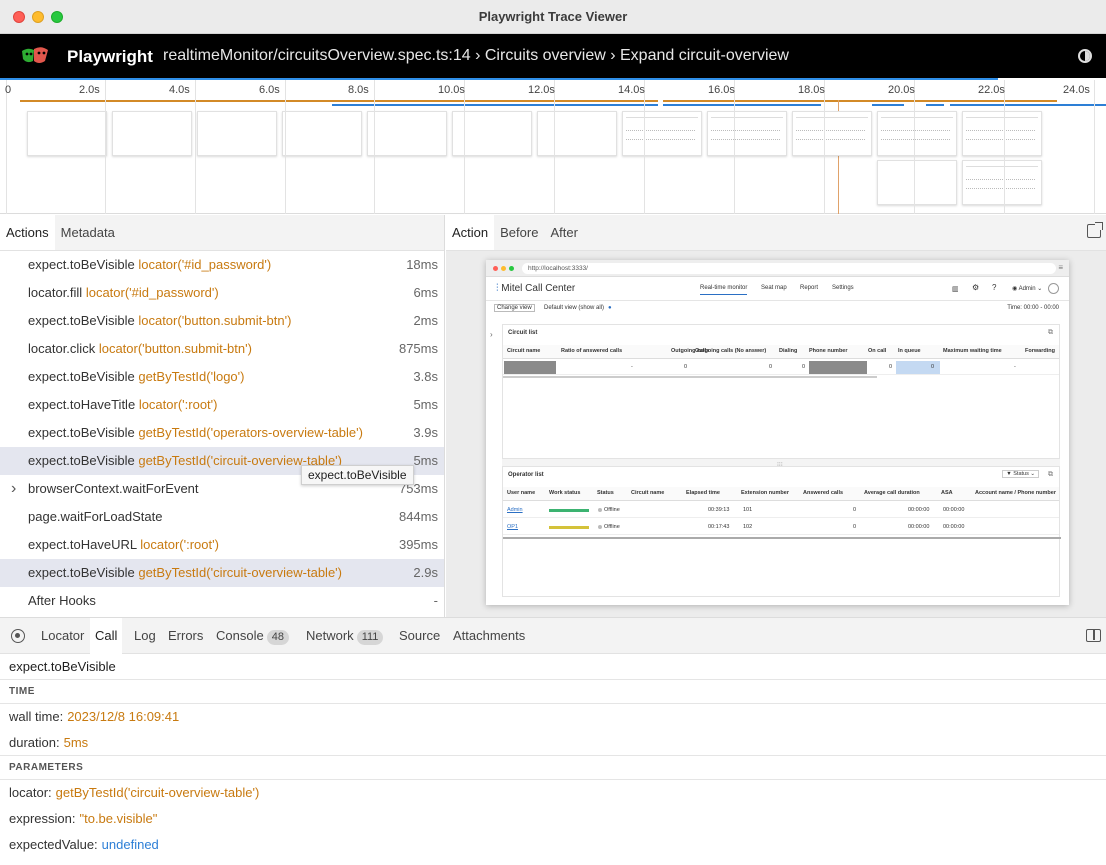  What do you see at coordinates (222, 601) in the screenshot?
I see `action-row: After Hooks -` at bounding box center [222, 601].